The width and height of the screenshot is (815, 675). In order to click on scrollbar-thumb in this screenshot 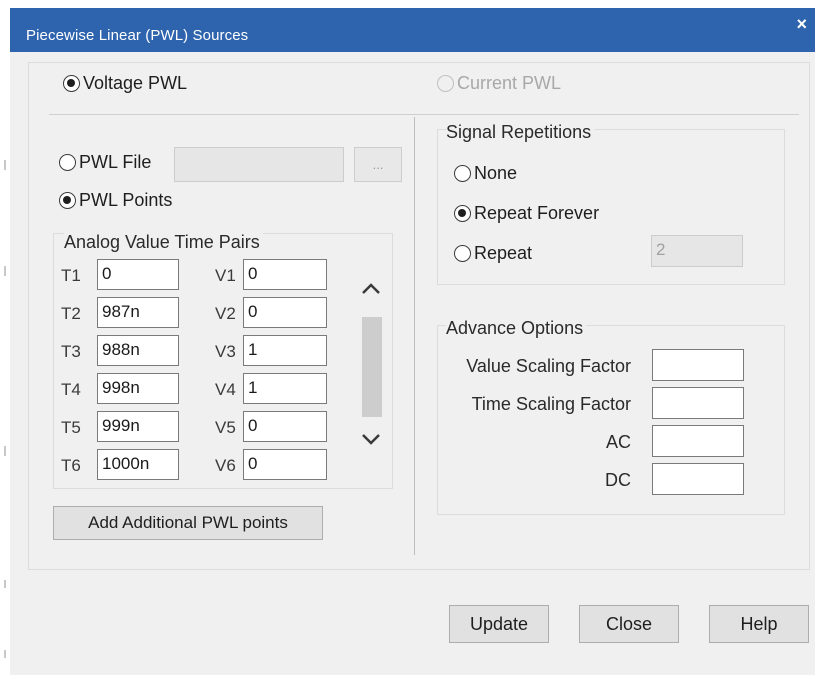, I will do `click(372, 367)`.